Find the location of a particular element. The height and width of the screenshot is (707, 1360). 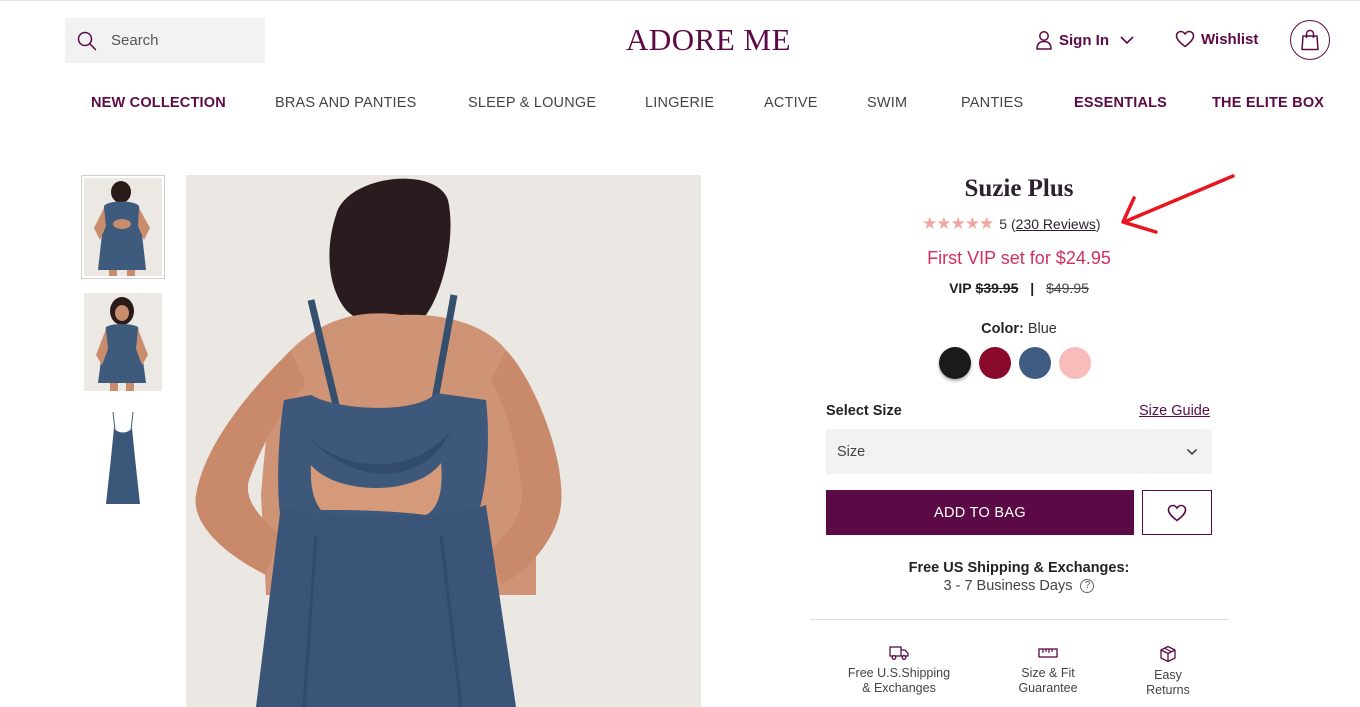

wishlist-button: Wishlist is located at coordinates (1216, 39).